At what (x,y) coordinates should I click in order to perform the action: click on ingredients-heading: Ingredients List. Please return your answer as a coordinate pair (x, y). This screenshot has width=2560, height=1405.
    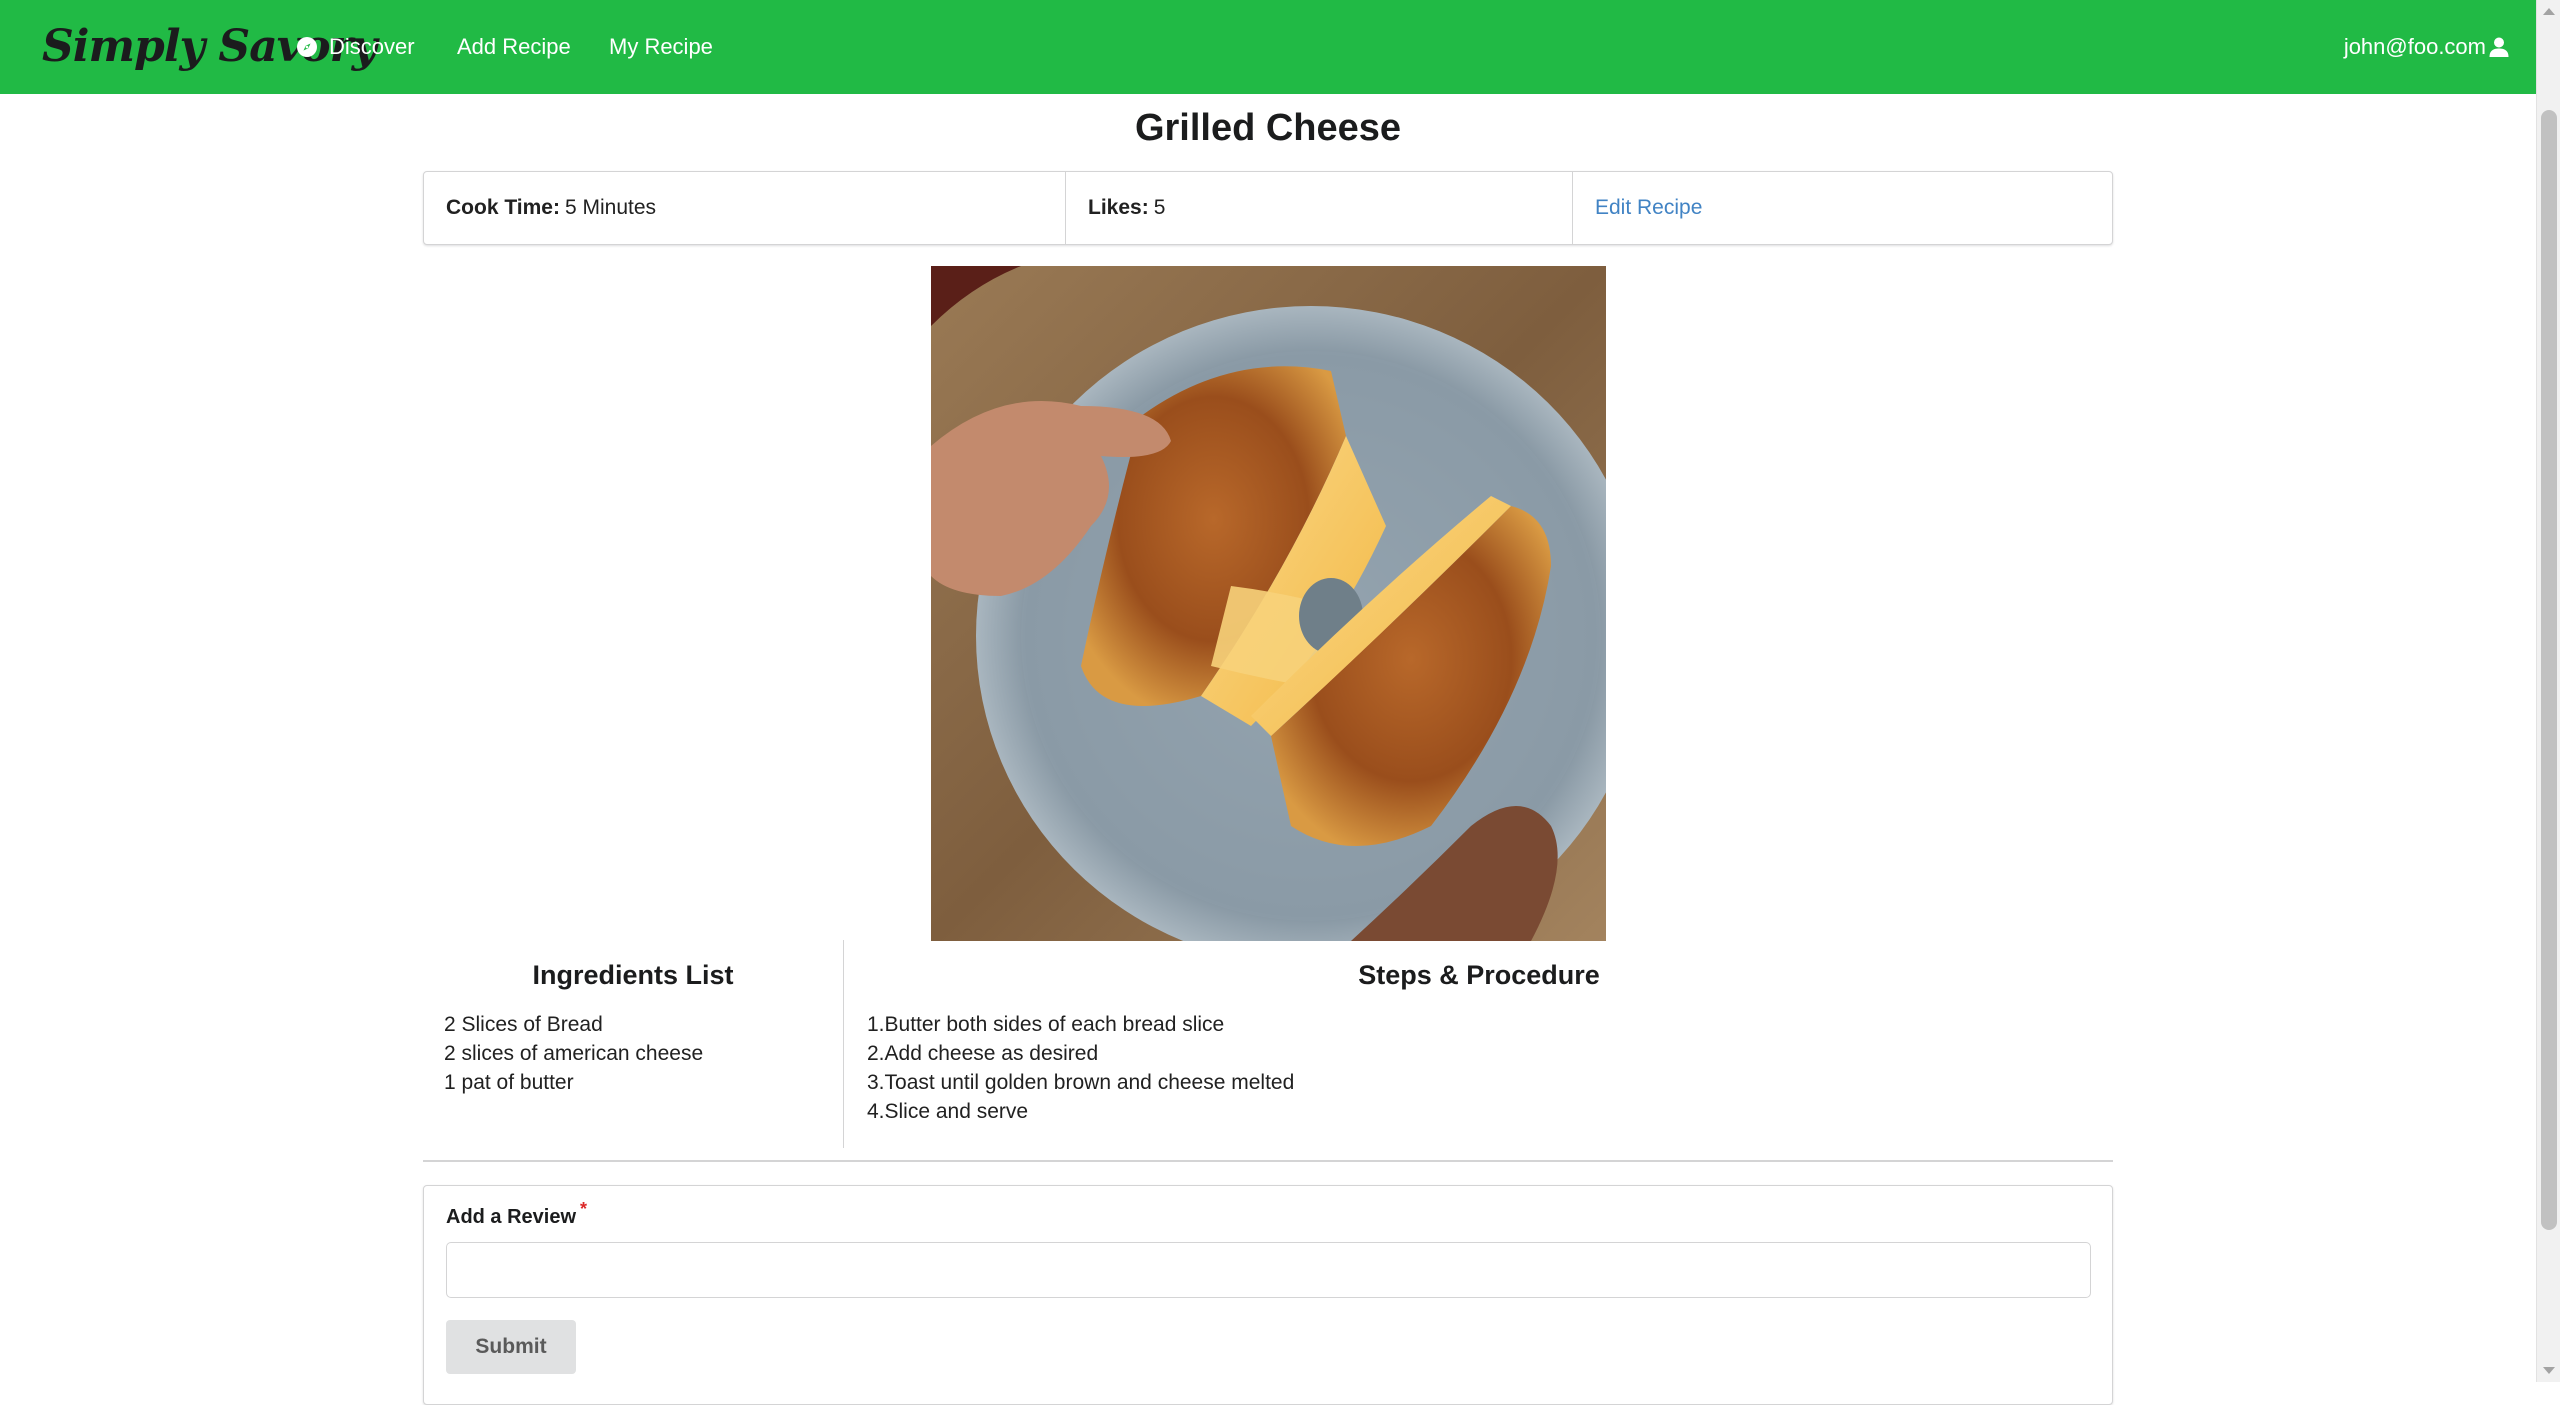
    Looking at the image, I should click on (633, 975).